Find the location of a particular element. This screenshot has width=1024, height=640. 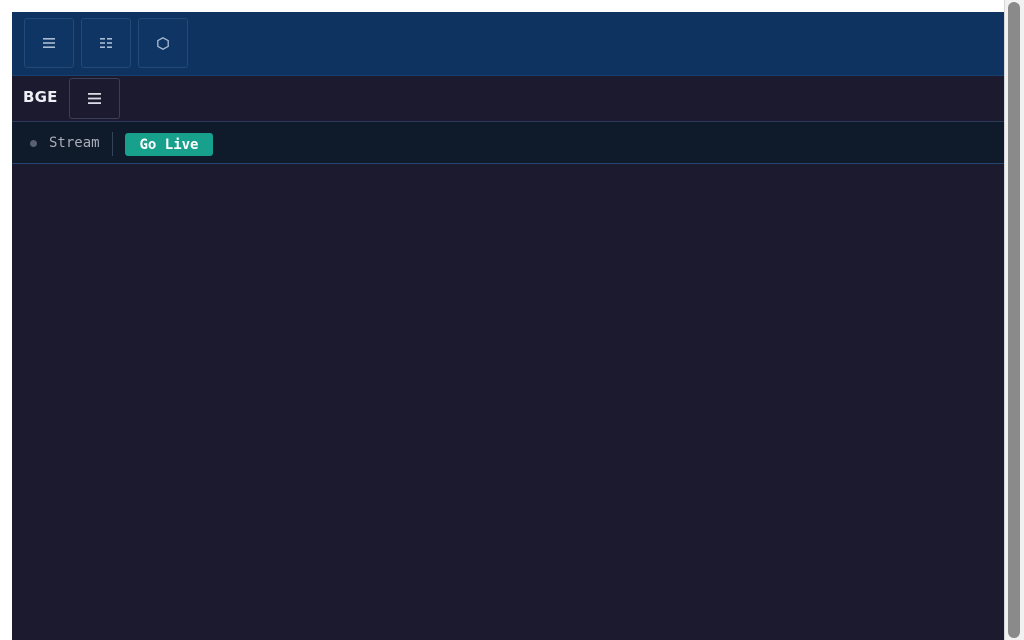

top-toolbar is located at coordinates (508, 44).